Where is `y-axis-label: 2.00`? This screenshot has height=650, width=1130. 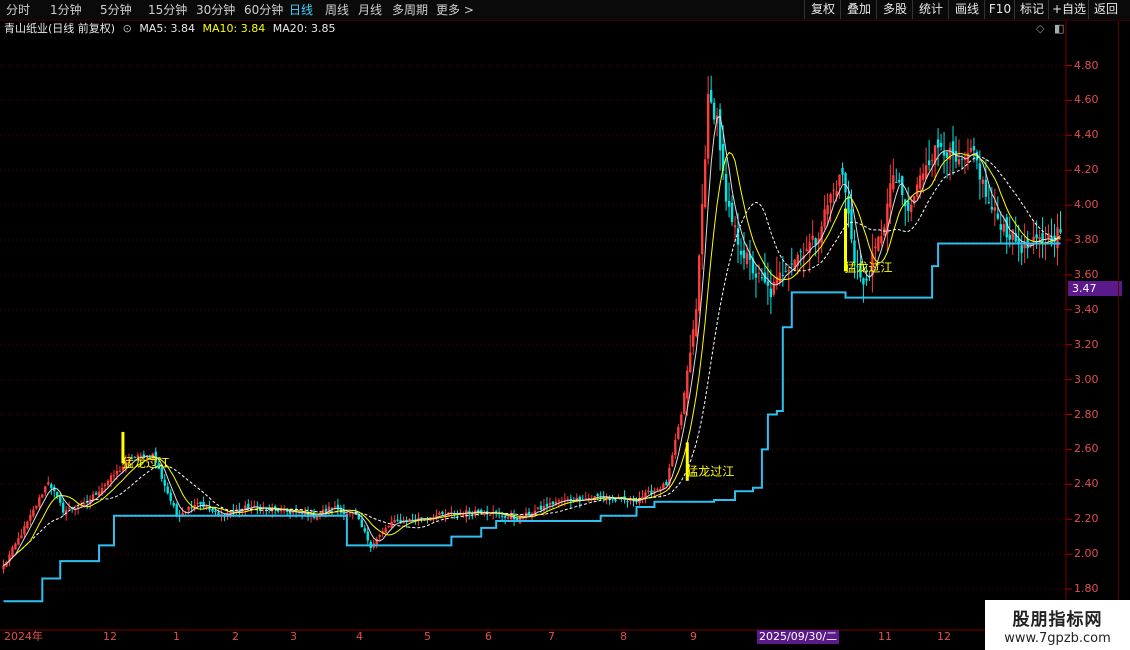
y-axis-label: 2.00 is located at coordinates (1086, 554).